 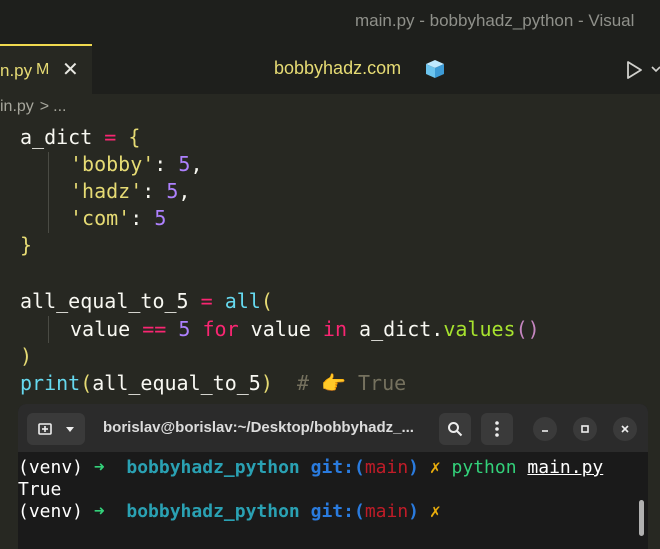 What do you see at coordinates (213, 383) in the screenshot?
I see `code-line-10: print(all_equal_to_5) # 👉 True` at bounding box center [213, 383].